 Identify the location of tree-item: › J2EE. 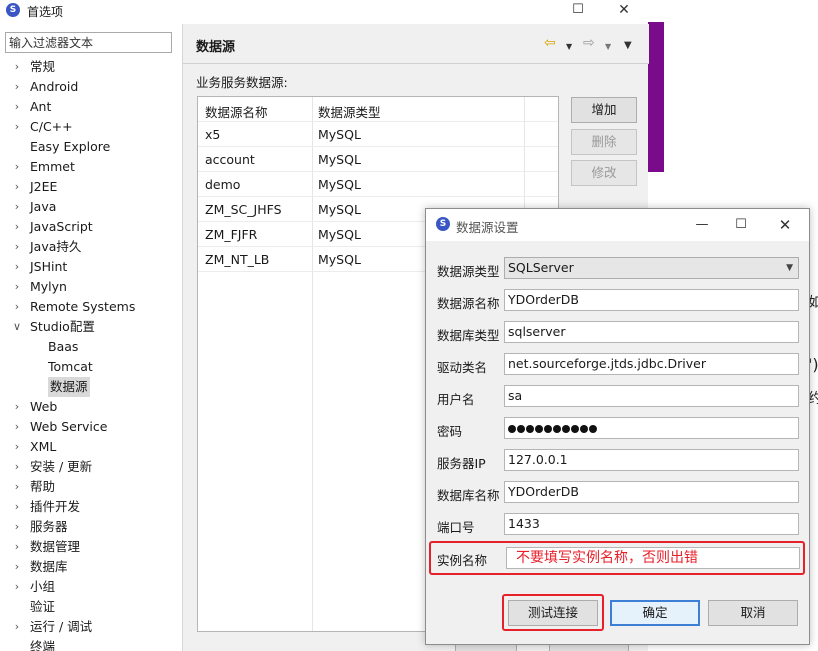
(90, 187).